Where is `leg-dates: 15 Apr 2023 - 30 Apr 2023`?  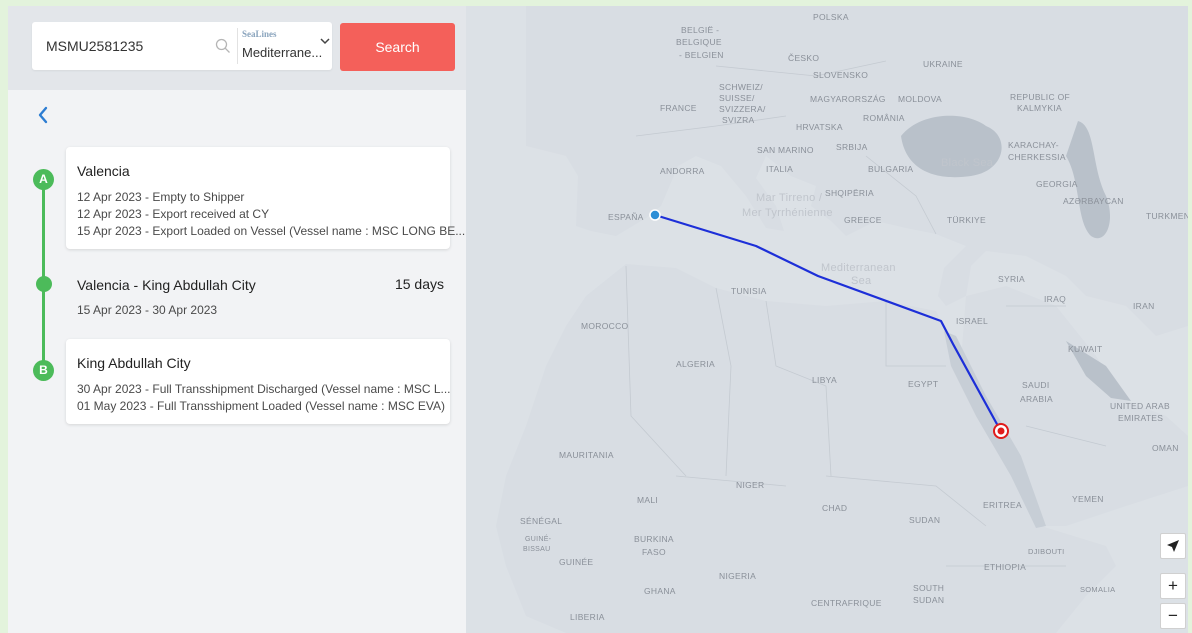 leg-dates: 15 Apr 2023 - 30 Apr 2023 is located at coordinates (147, 310).